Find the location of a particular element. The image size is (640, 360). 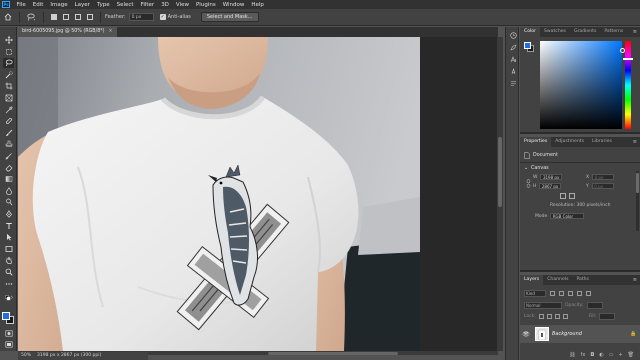

opacity-input is located at coordinates (594, 305).